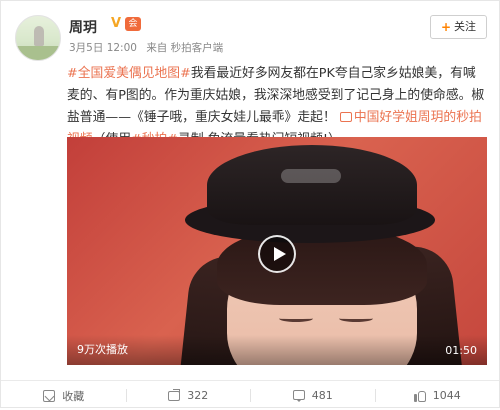 The height and width of the screenshot is (410, 500). I want to click on action-bar: 收藏 322 481 1044, so click(250, 395).